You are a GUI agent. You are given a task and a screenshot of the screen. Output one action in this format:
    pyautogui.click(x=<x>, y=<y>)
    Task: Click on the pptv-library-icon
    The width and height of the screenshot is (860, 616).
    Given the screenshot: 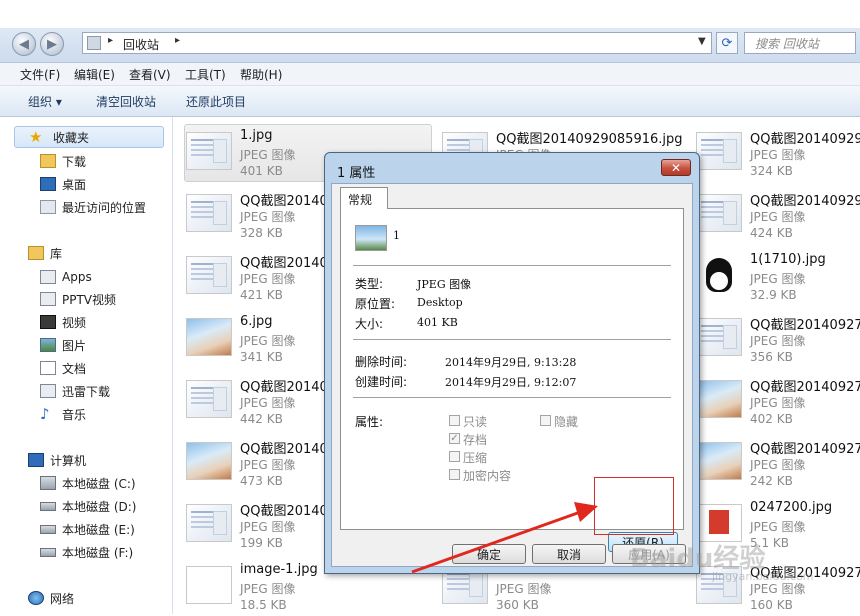 What is the action you would take?
    pyautogui.click(x=48, y=299)
    